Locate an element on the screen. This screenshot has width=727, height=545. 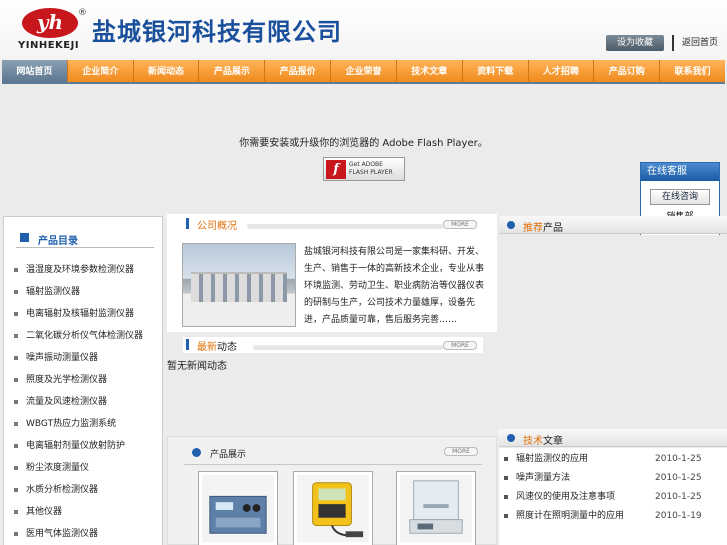
recommended-title: 推荐产品 is located at coordinates (543, 226).